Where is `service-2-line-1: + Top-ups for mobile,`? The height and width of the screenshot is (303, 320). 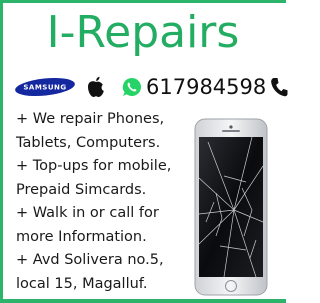 service-2-line-1: + Top-ups for mobile, is located at coordinates (94, 166).